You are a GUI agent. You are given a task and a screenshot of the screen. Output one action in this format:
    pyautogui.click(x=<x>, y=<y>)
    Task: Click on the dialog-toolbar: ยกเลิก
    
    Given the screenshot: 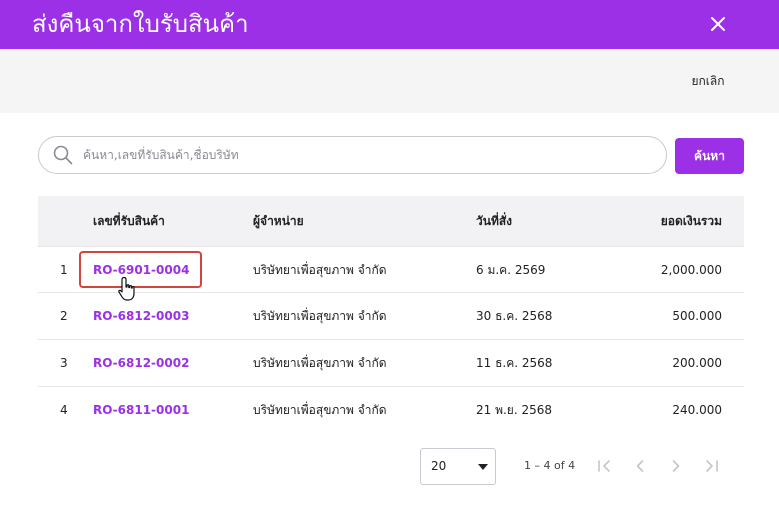 What is the action you would take?
    pyautogui.click(x=389, y=81)
    